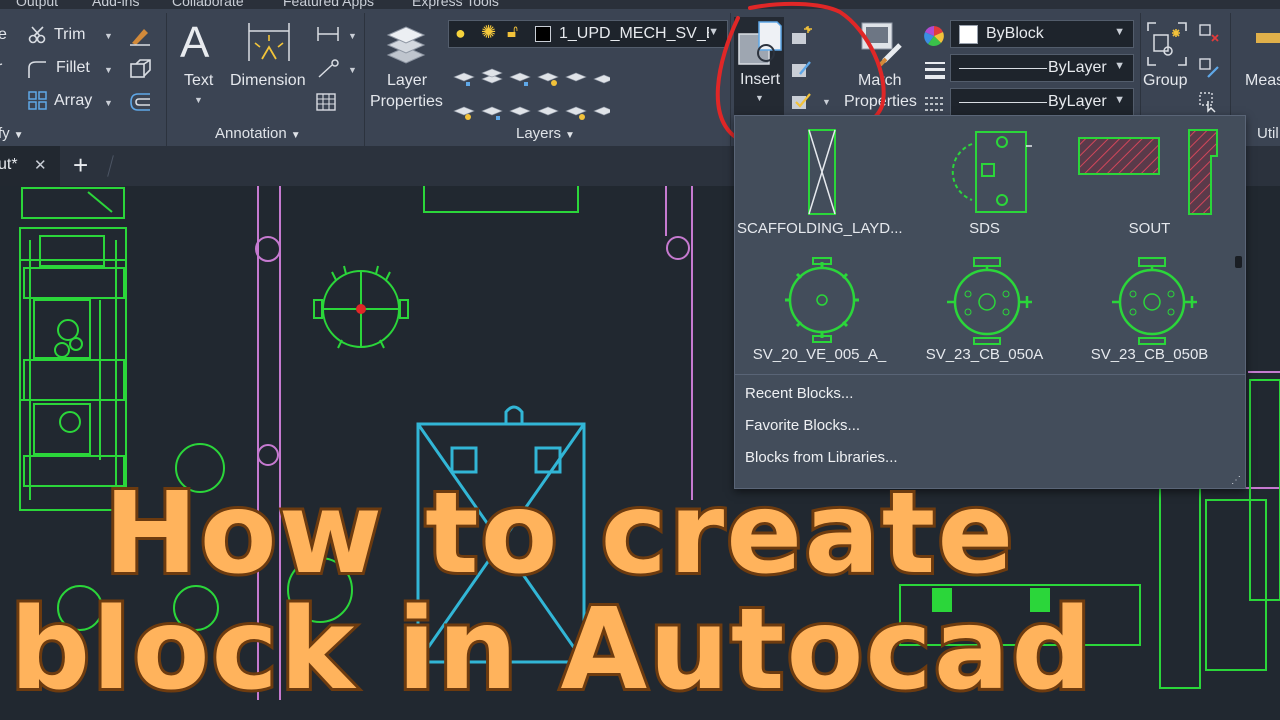 Image resolution: width=1280 pixels, height=720 pixels. What do you see at coordinates (110, 166) in the screenshot?
I see `tab-divider` at bounding box center [110, 166].